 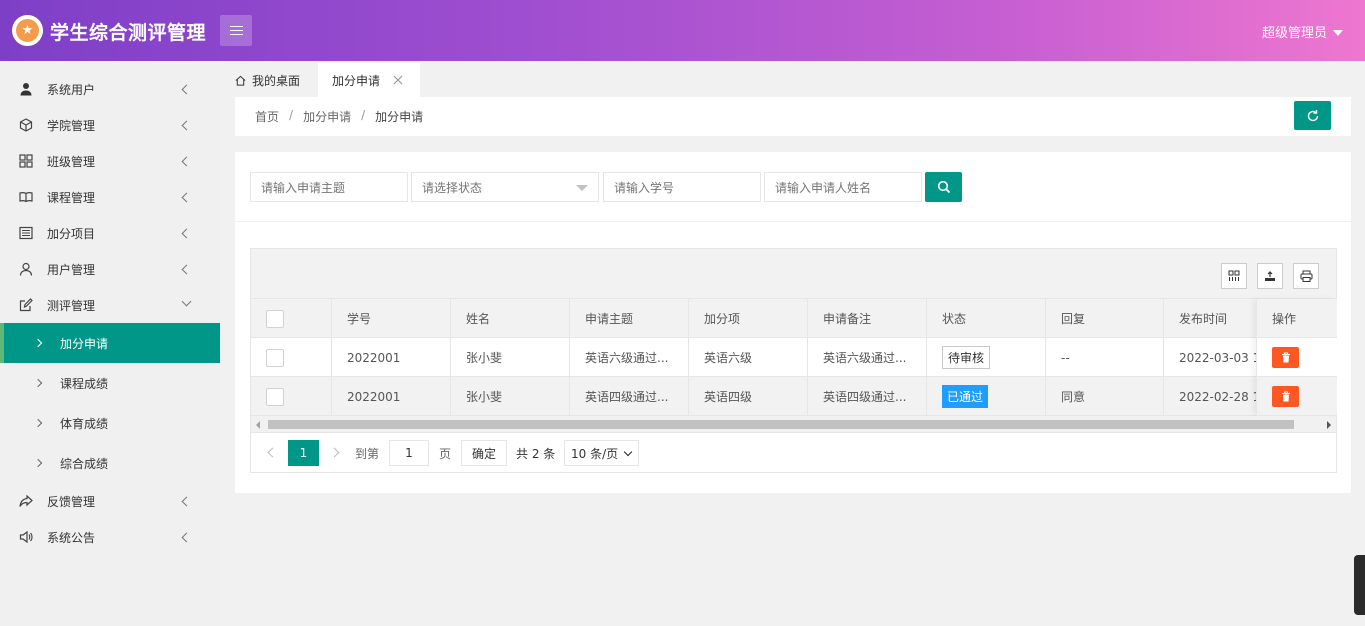 What do you see at coordinates (275, 318) in the screenshot?
I see `select-all-checkbox` at bounding box center [275, 318].